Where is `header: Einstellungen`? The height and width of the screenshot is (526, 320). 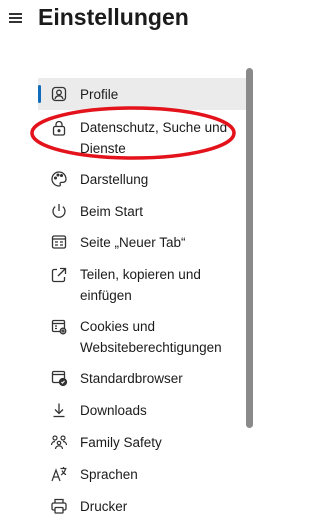 header: Einstellungen is located at coordinates (143, 20).